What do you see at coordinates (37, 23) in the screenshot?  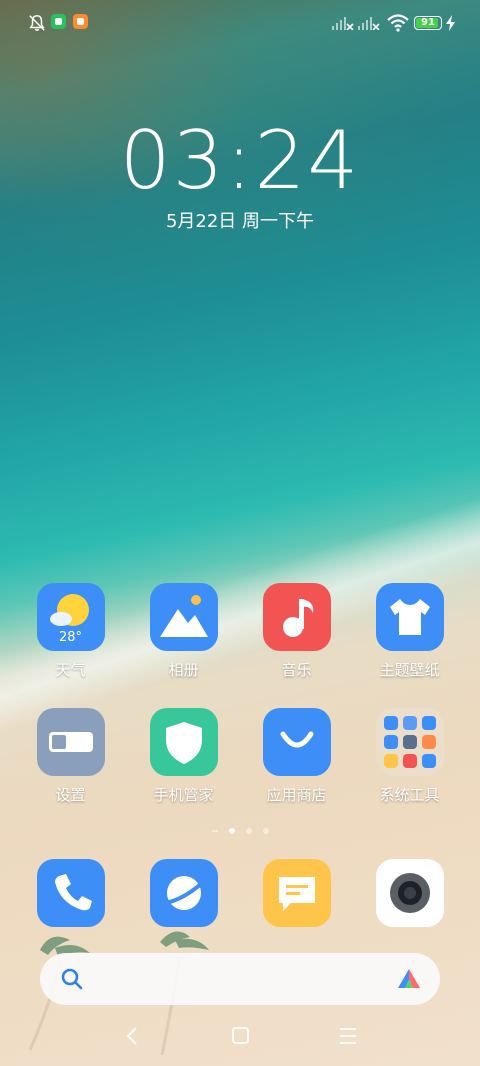 I see `bell-muted-icon` at bounding box center [37, 23].